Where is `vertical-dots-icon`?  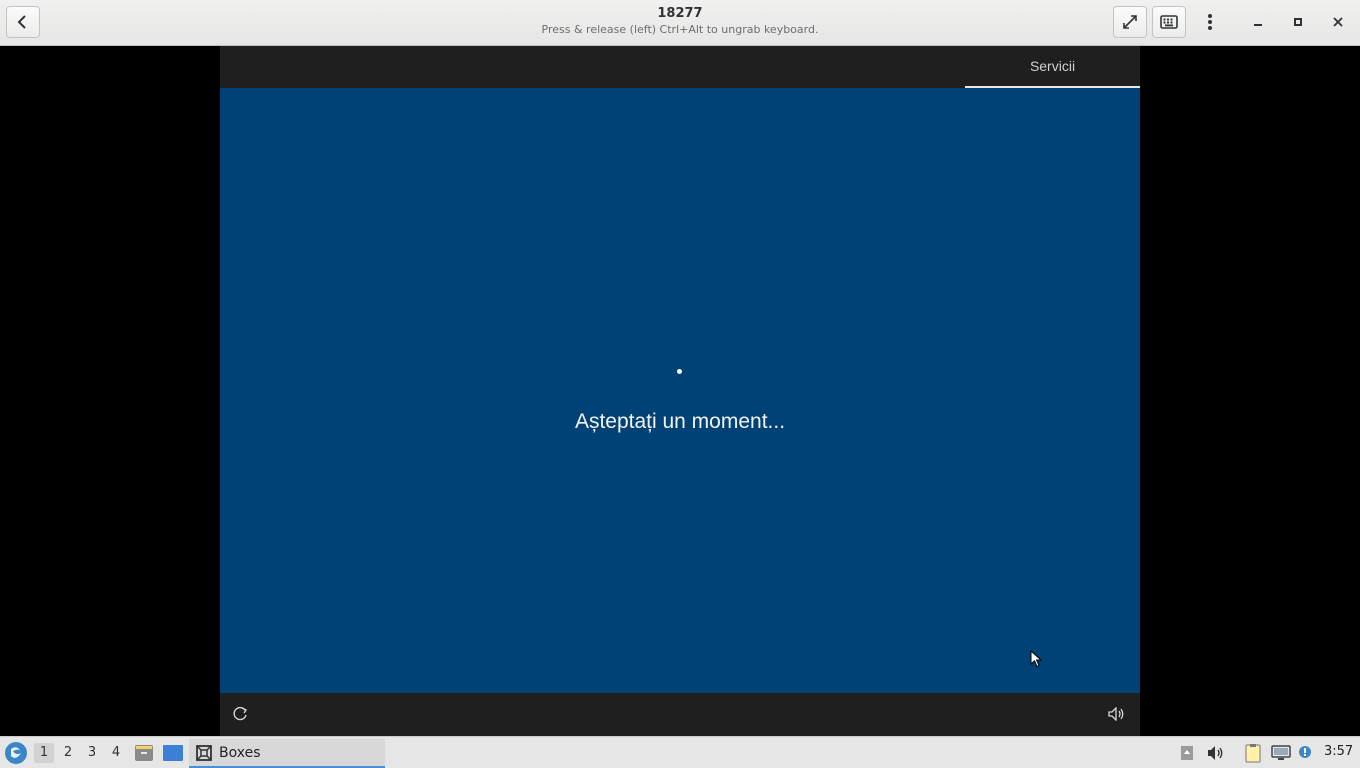 vertical-dots-icon is located at coordinates (1210, 22).